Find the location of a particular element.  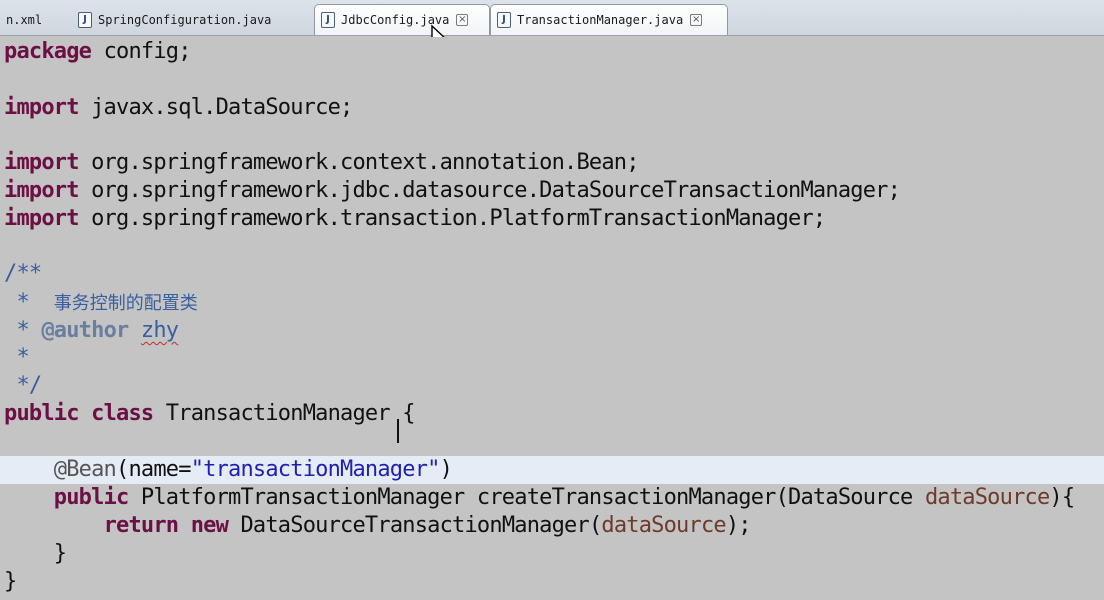

code-comment-line: * 事务控制的配置类 is located at coordinates (101, 302).